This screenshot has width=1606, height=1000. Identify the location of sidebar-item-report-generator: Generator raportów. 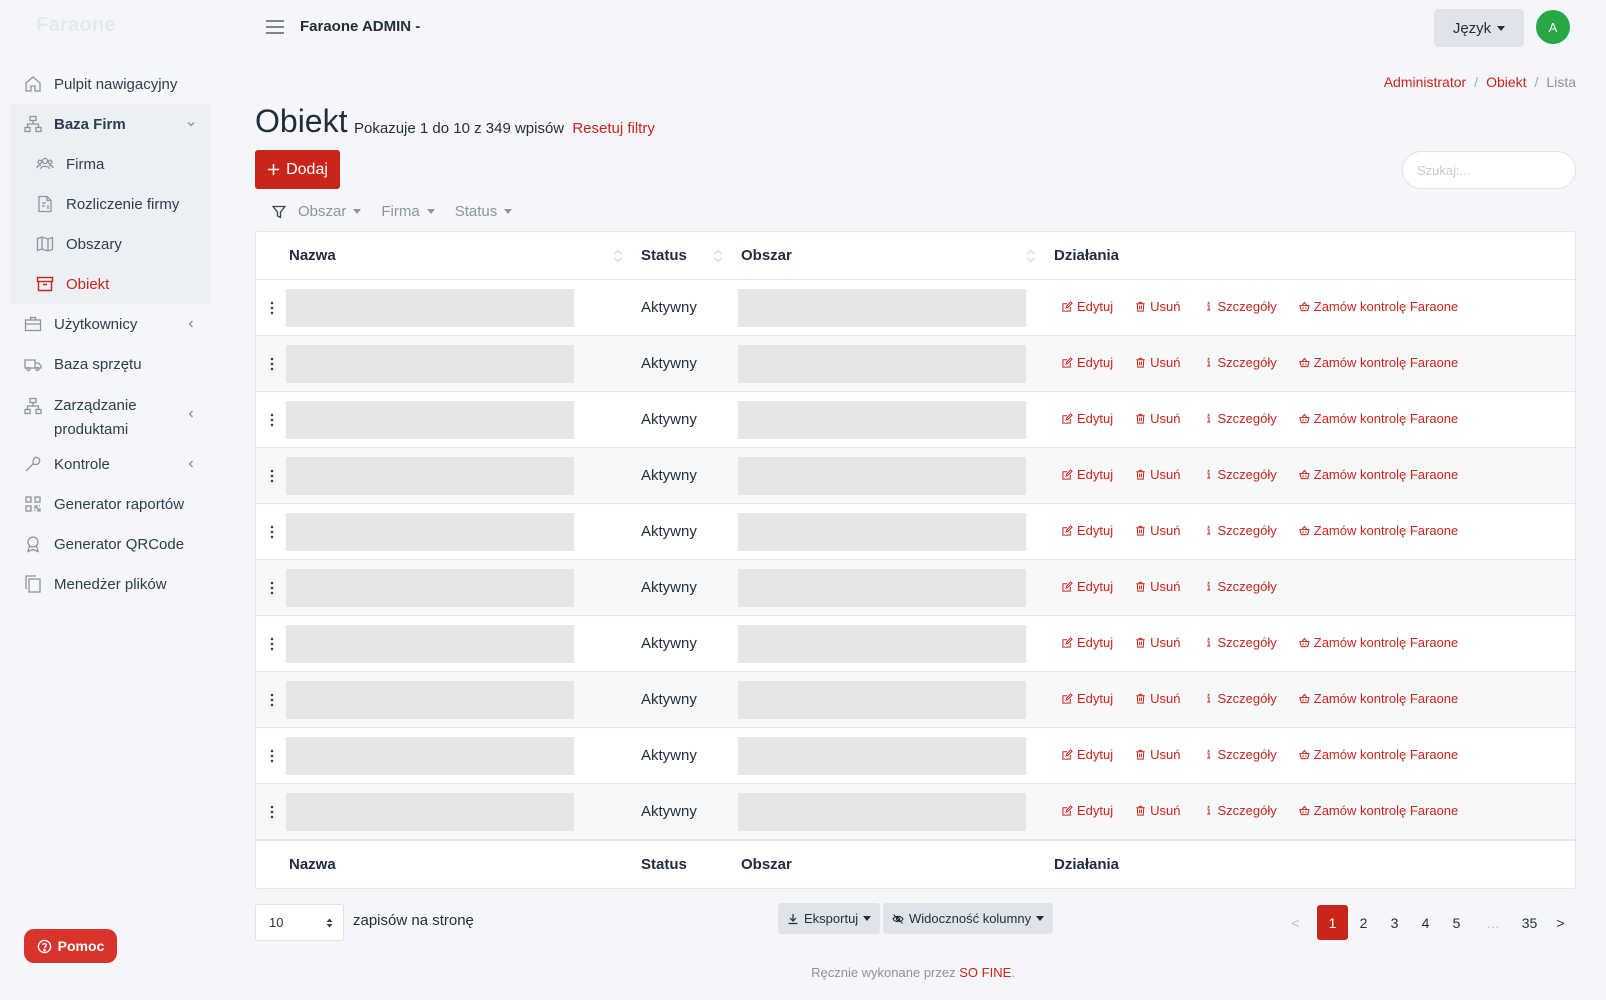
(110, 504).